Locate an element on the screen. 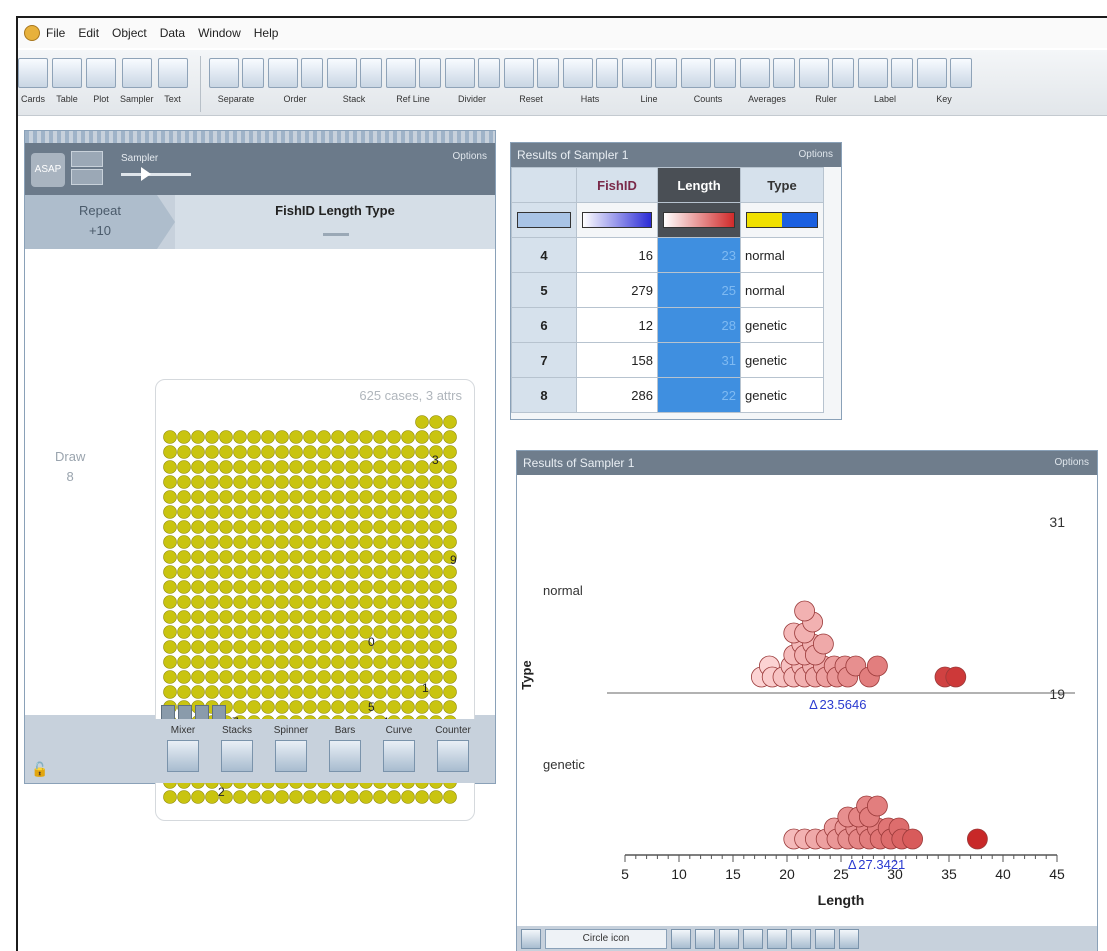  type-cell: genetic is located at coordinates (782, 360).